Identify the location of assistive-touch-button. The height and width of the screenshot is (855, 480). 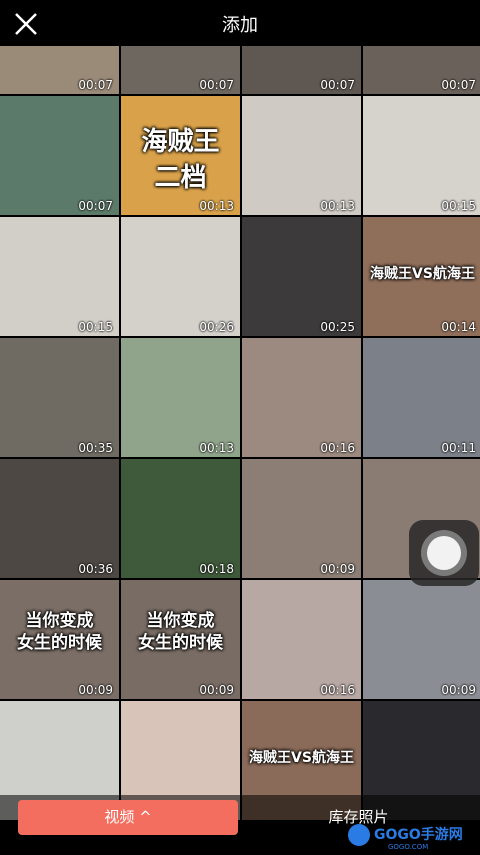
(444, 553).